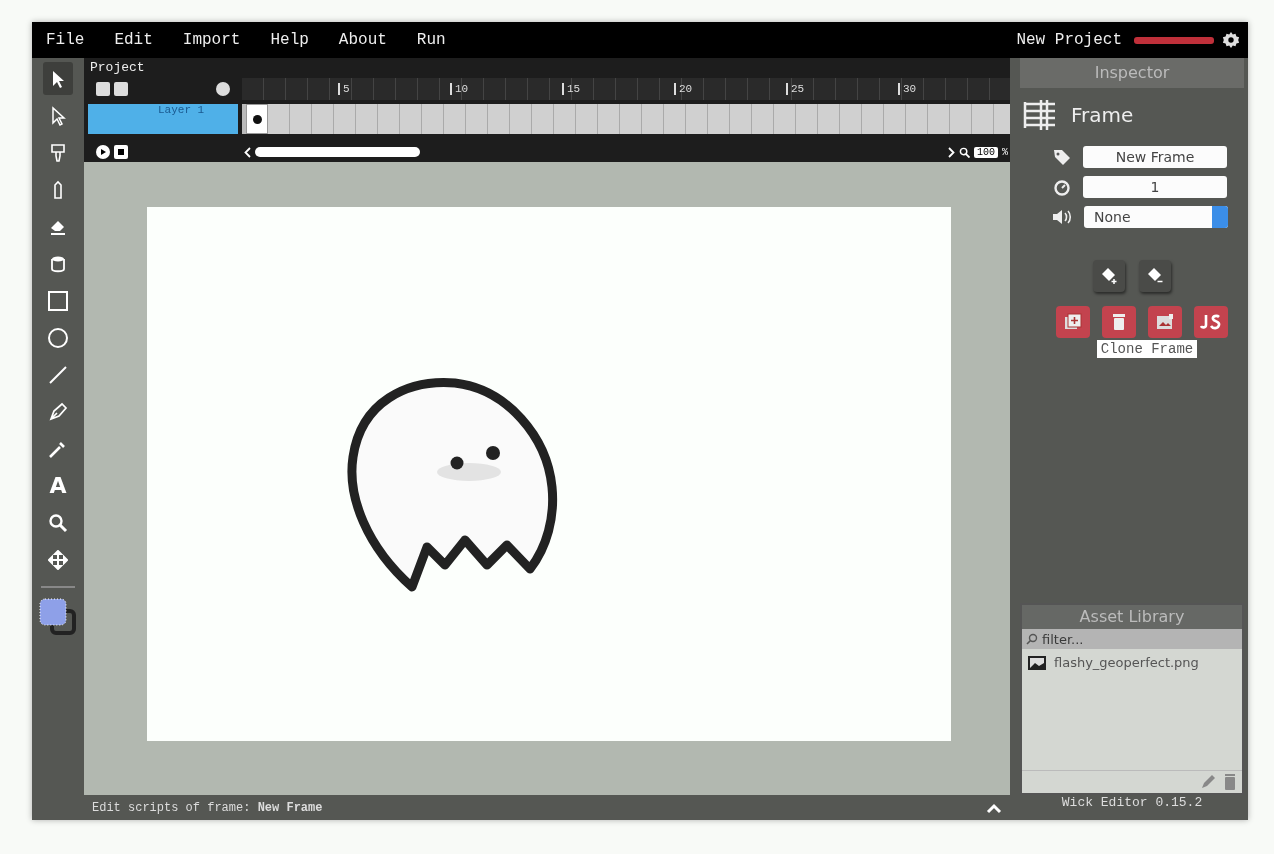 The image size is (1274, 854). I want to click on delete-frame-button, so click(1119, 322).